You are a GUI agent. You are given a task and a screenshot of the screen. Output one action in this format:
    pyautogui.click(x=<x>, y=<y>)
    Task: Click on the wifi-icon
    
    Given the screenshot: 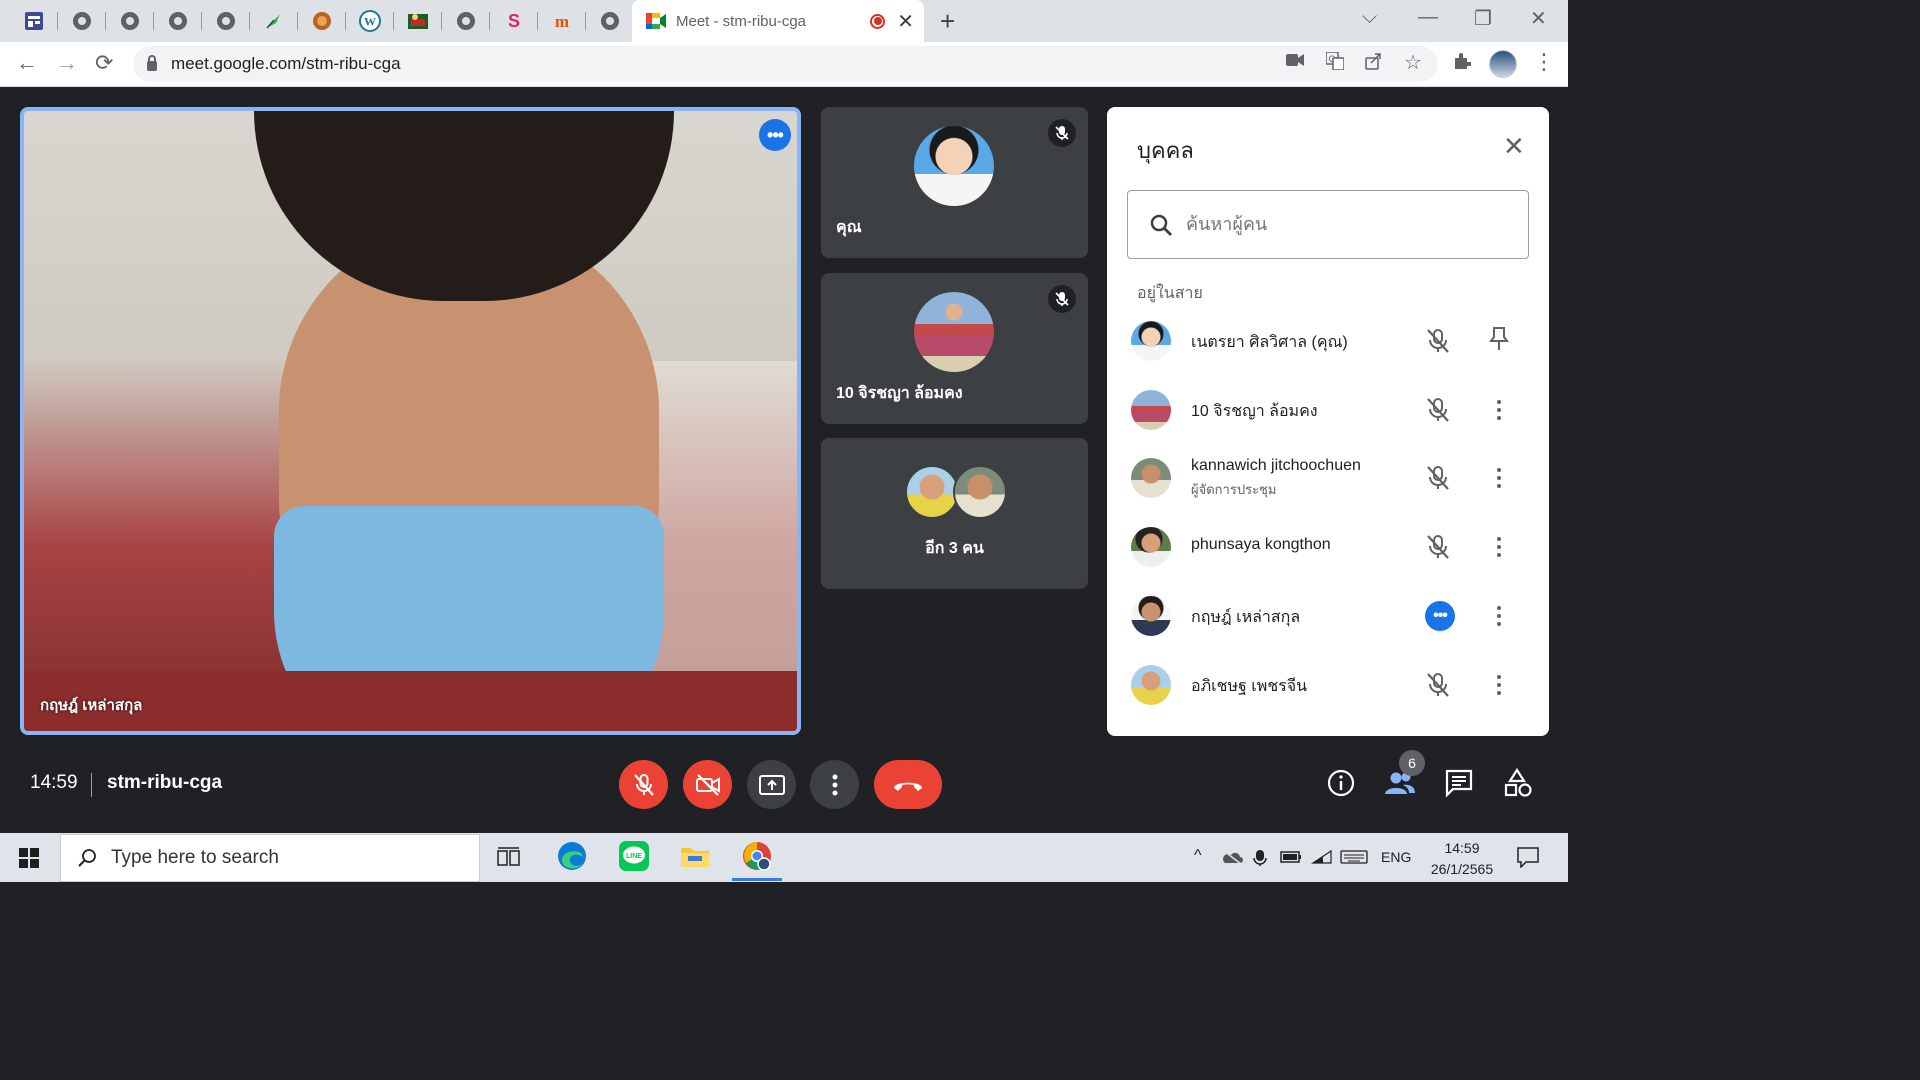 What is the action you would take?
    pyautogui.click(x=1322, y=857)
    